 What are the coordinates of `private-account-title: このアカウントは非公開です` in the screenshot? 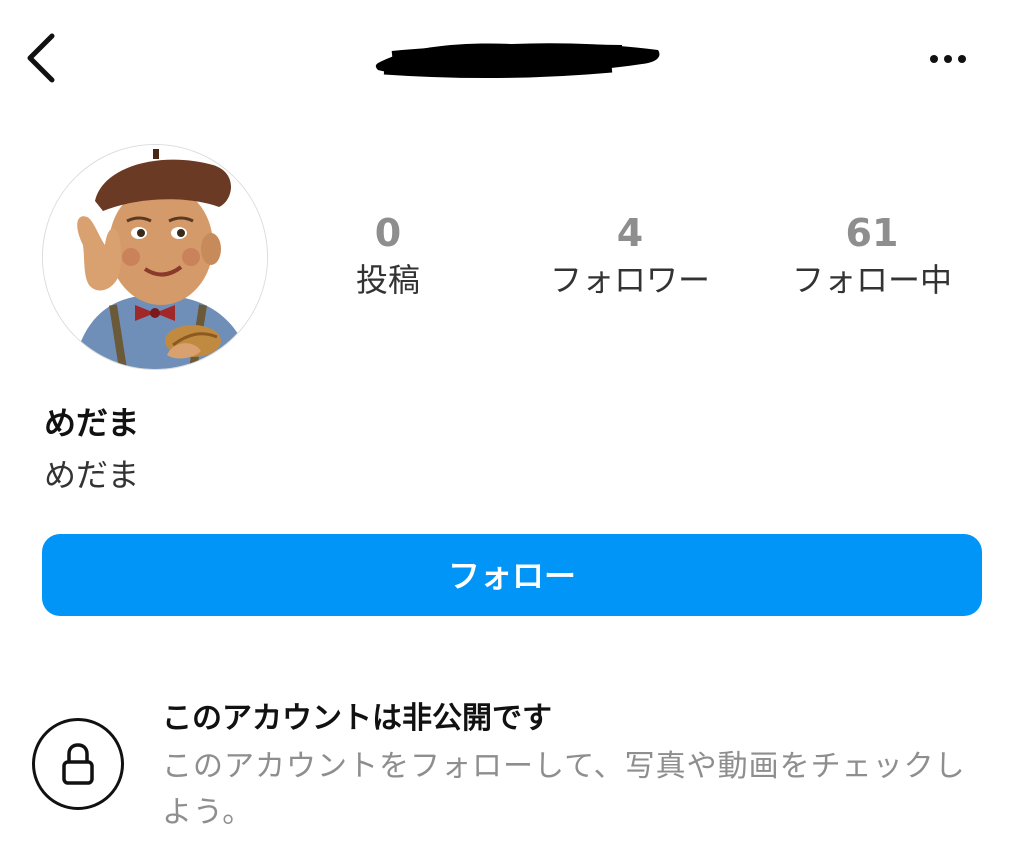 It's located at (357, 718).